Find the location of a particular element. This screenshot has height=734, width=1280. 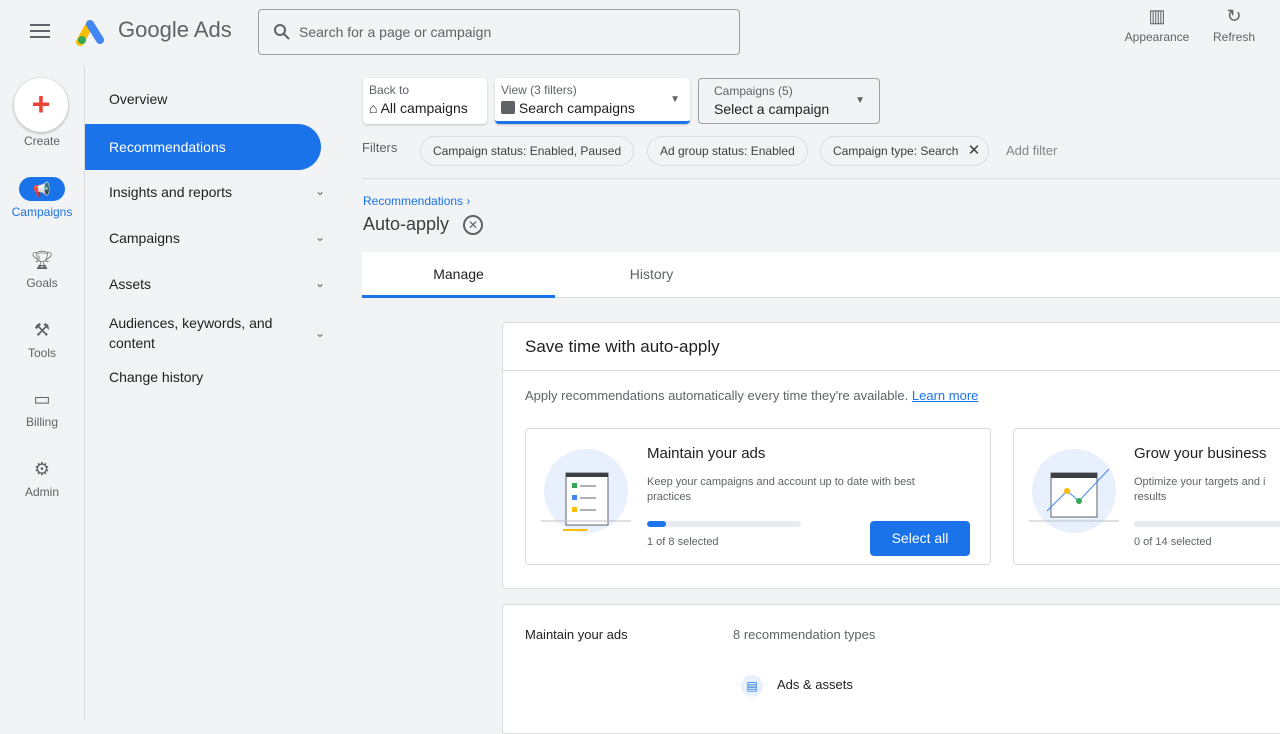

rail-goals: 🏆︎ Goals is located at coordinates (42, 269).